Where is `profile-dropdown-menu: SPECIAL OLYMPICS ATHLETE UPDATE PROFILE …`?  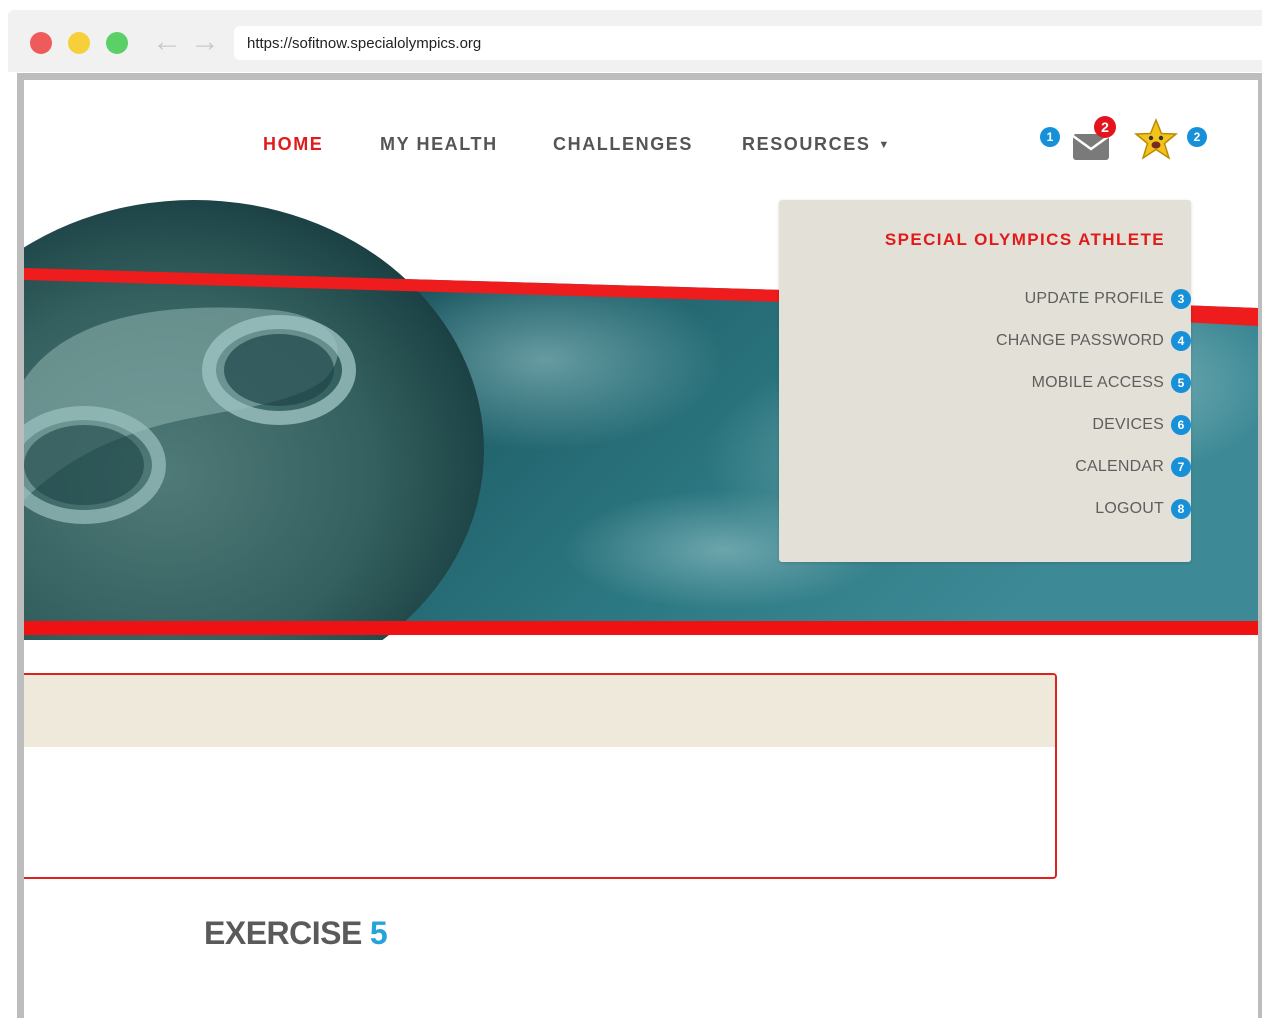
profile-dropdown-menu: SPECIAL OLYMPICS ATHLETE UPDATE PROFILE … is located at coordinates (985, 381).